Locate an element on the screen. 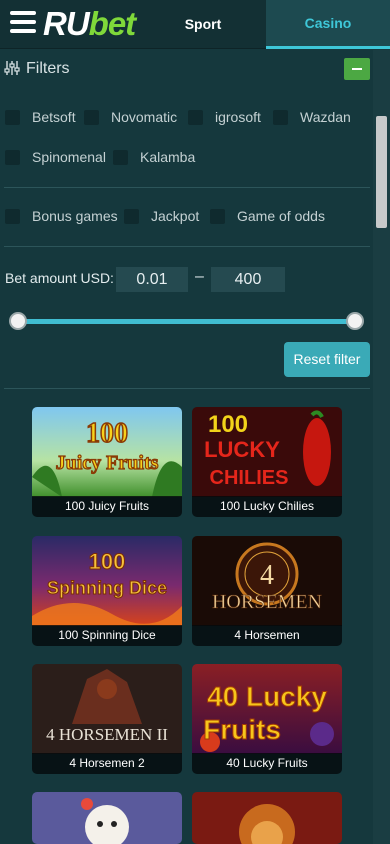  game-title: 4 Horsemen 2 is located at coordinates (107, 763).